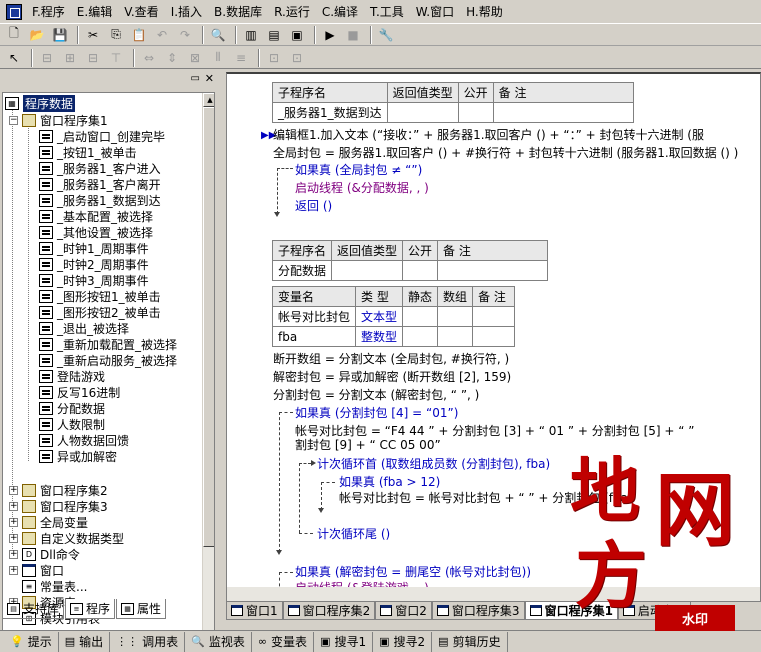  What do you see at coordinates (93, 58) in the screenshot?
I see `align-right-icon: ⊟` at bounding box center [93, 58].